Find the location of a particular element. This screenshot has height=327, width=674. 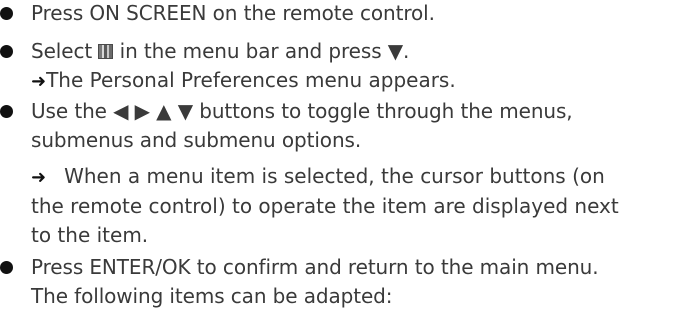

step-2-result-text: The Personal Preferences menu appears. is located at coordinates (251, 80).